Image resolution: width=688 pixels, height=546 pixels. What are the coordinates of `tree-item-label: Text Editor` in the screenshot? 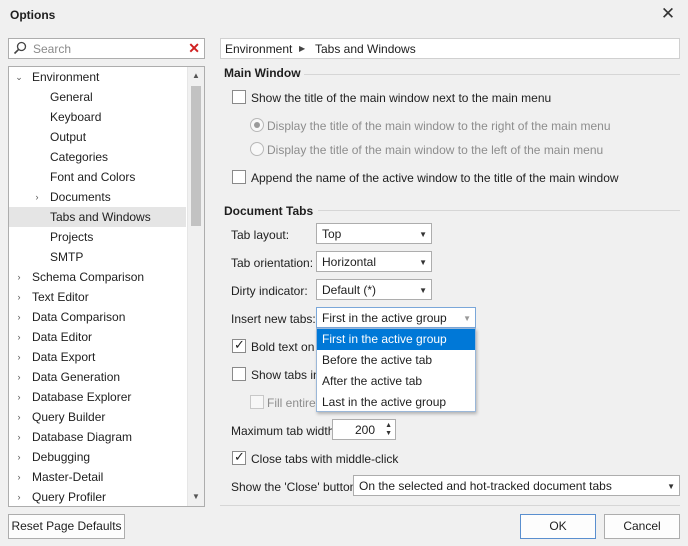 It's located at (60, 297).